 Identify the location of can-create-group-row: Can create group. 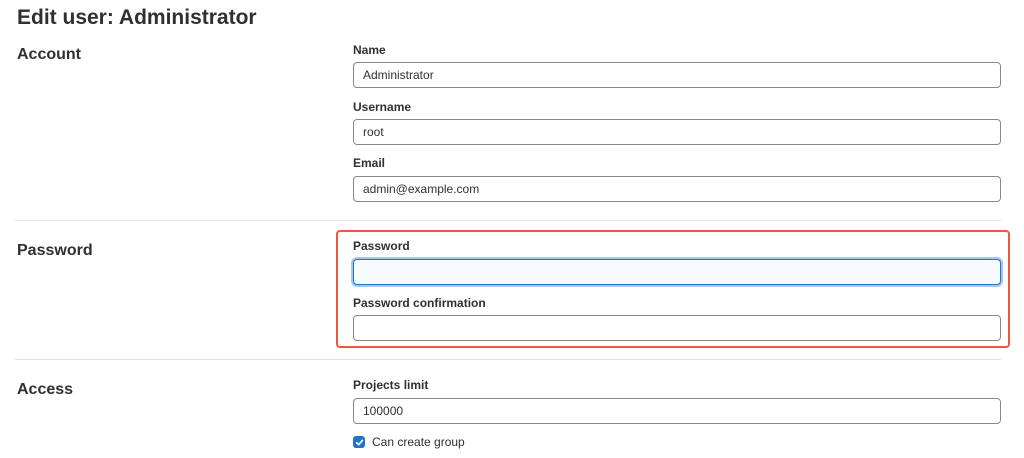
(409, 442).